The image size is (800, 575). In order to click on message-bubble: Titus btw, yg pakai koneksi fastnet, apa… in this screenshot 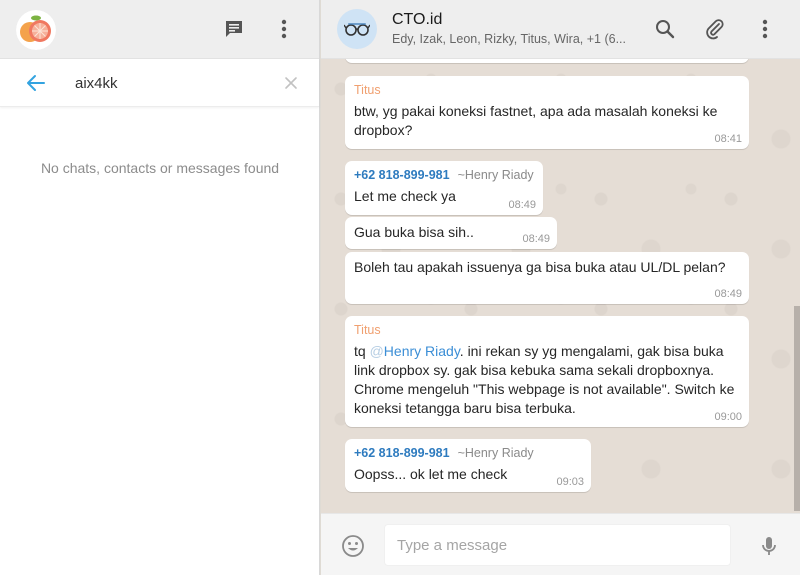, I will do `click(547, 112)`.